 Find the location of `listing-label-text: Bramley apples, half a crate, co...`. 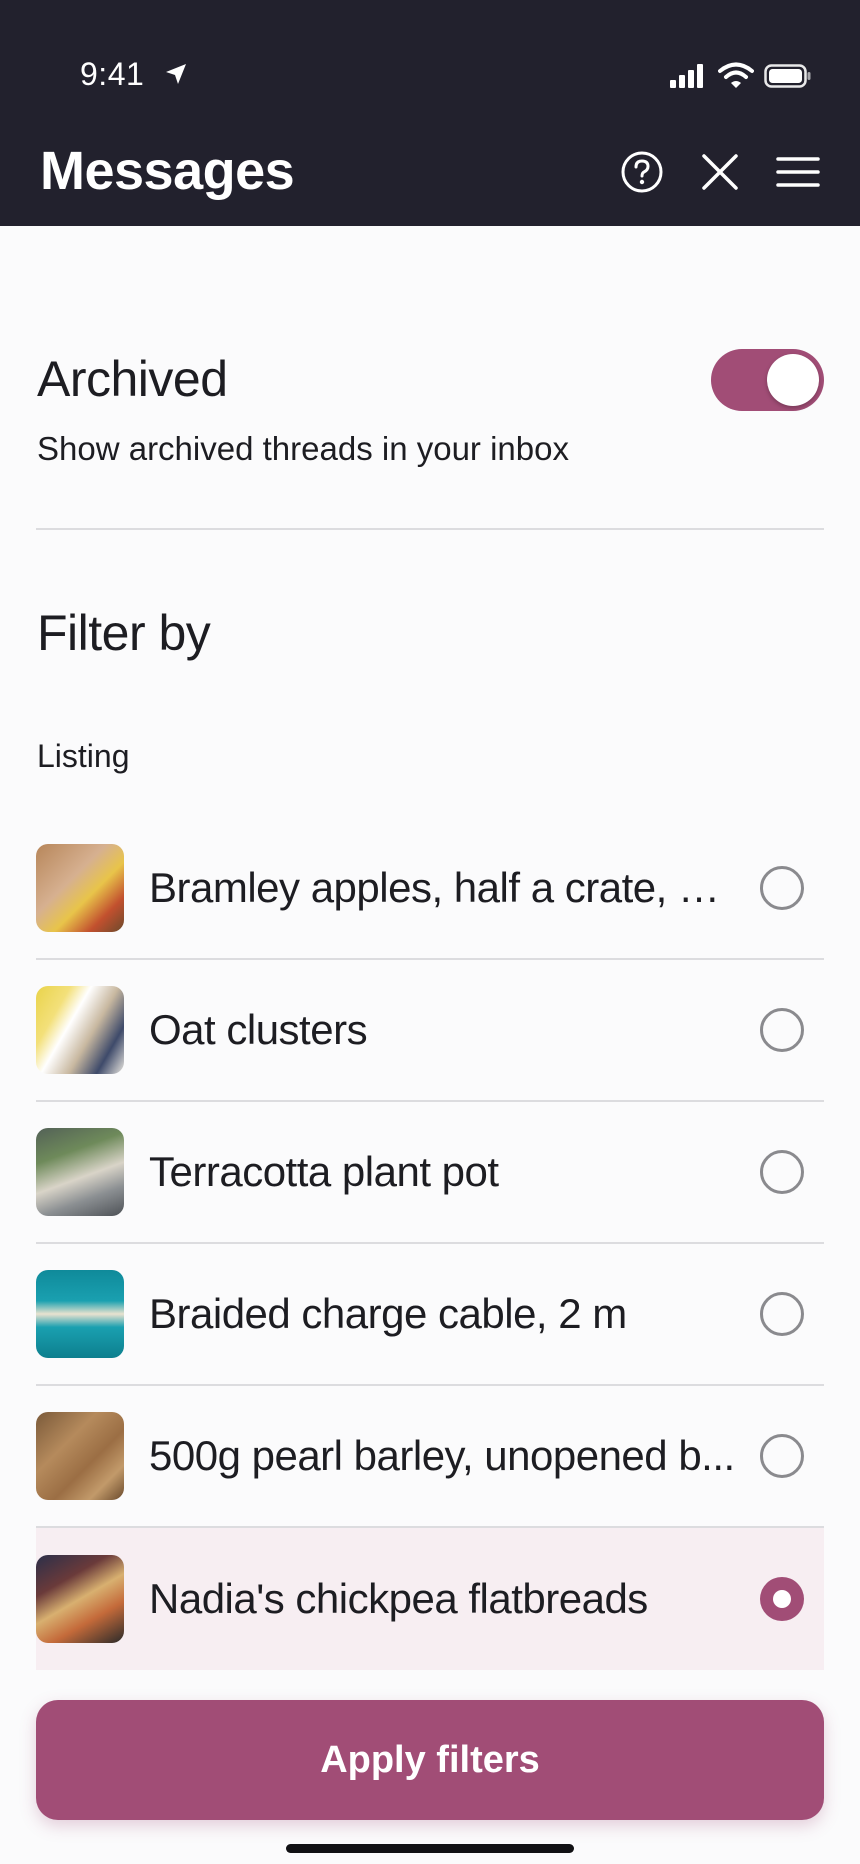

listing-label-text: Bramley apples, half a crate, co... is located at coordinates (444, 887).